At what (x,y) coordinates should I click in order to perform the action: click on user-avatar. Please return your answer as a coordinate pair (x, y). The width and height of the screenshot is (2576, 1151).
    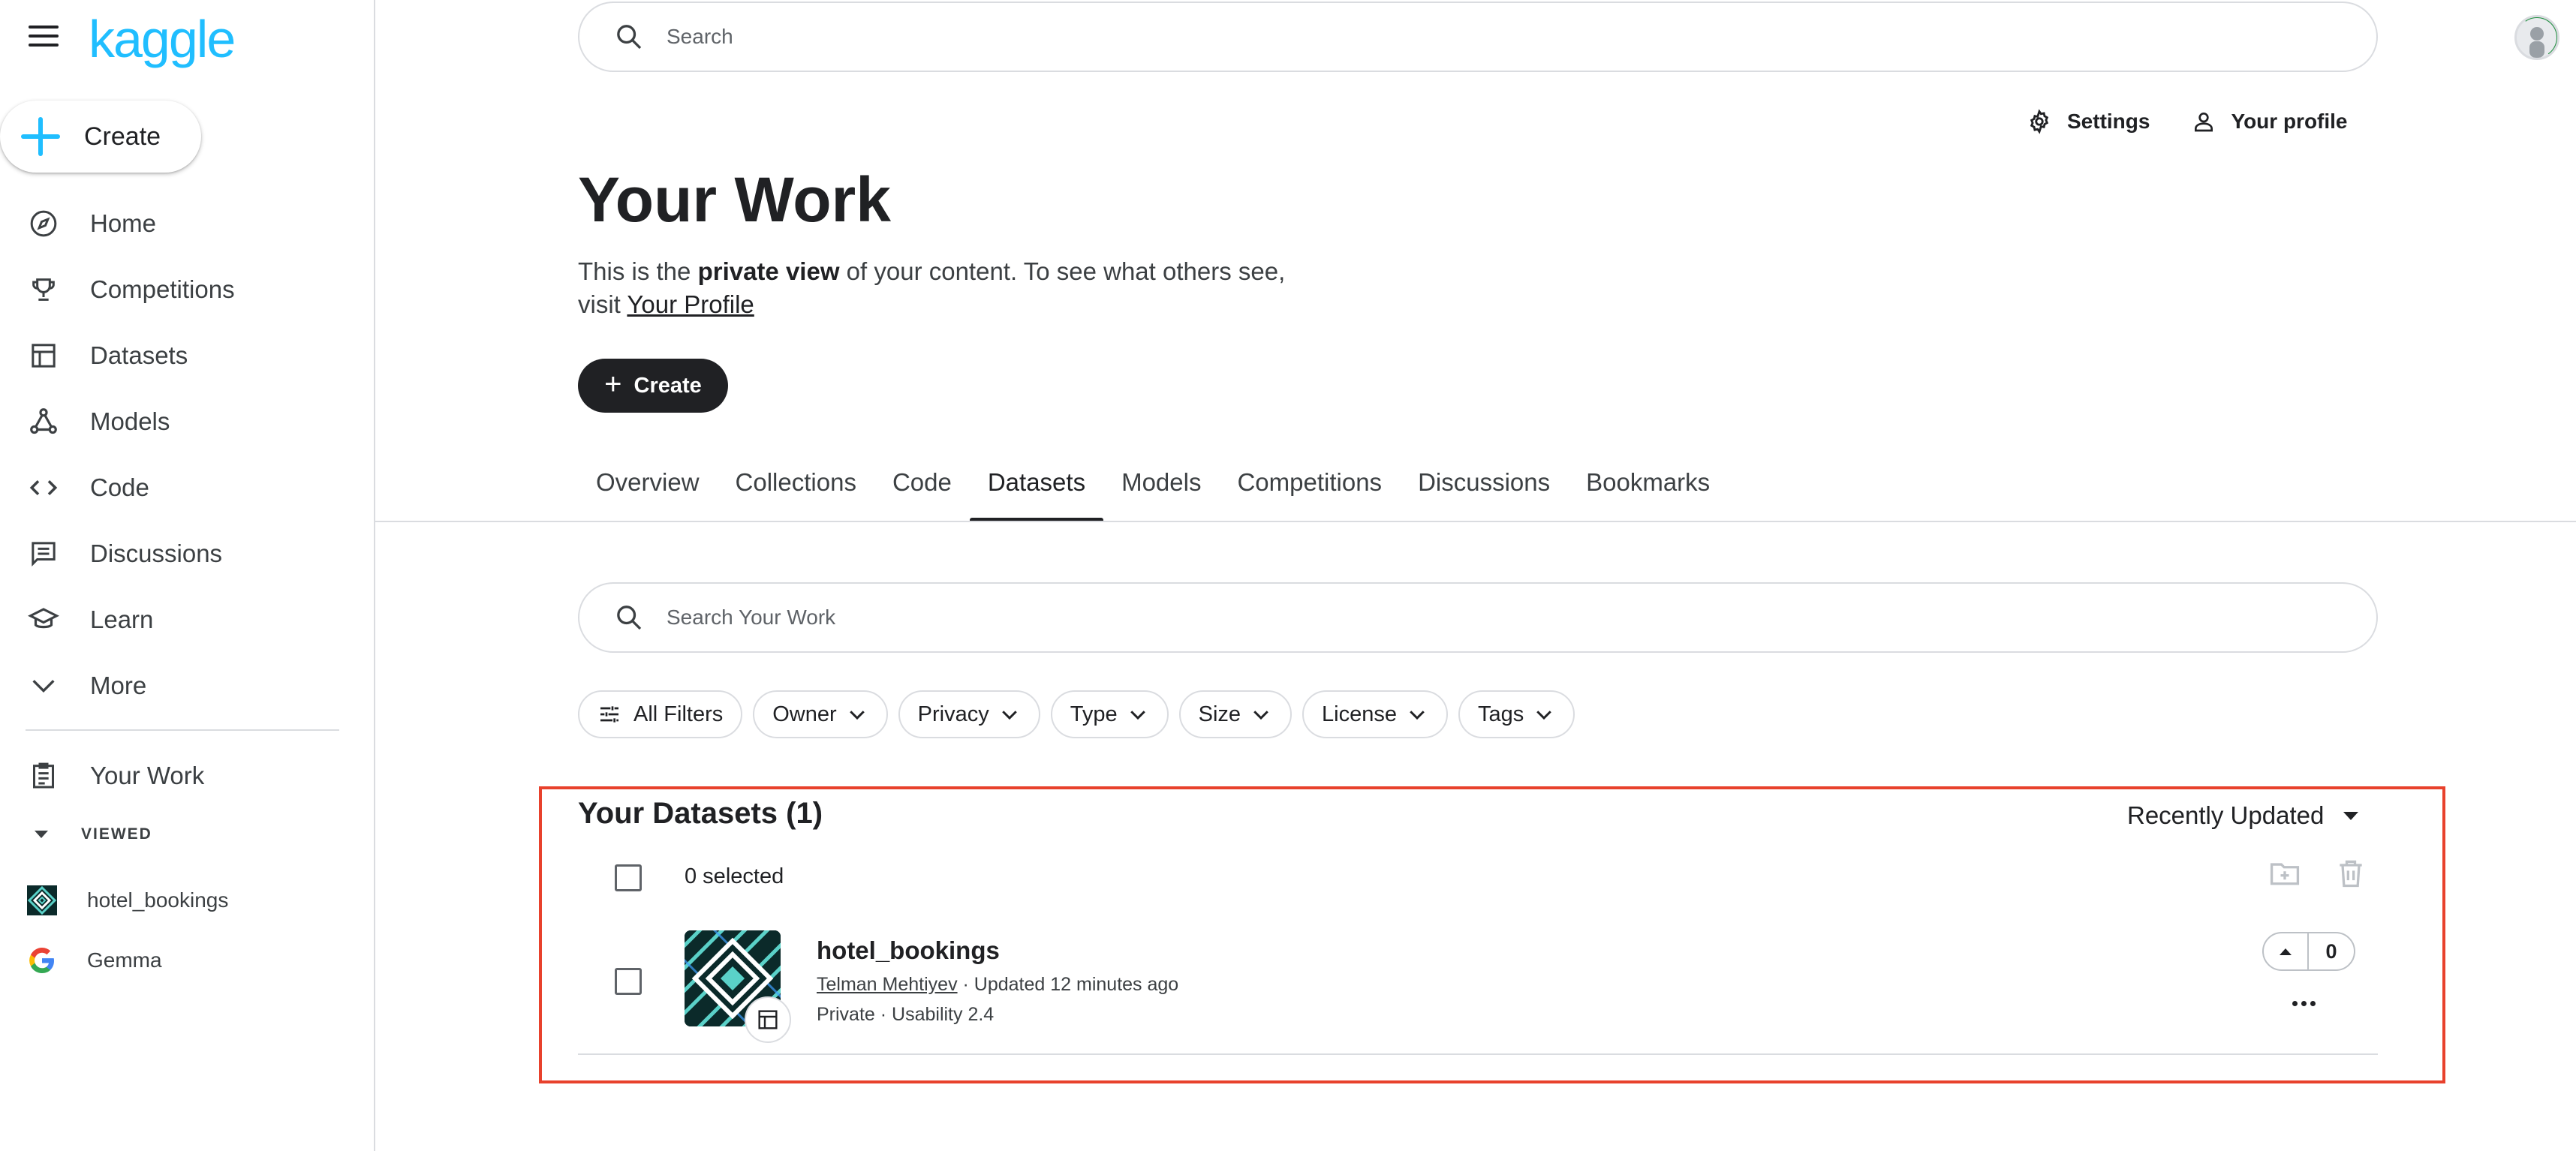
    Looking at the image, I should click on (2536, 37).